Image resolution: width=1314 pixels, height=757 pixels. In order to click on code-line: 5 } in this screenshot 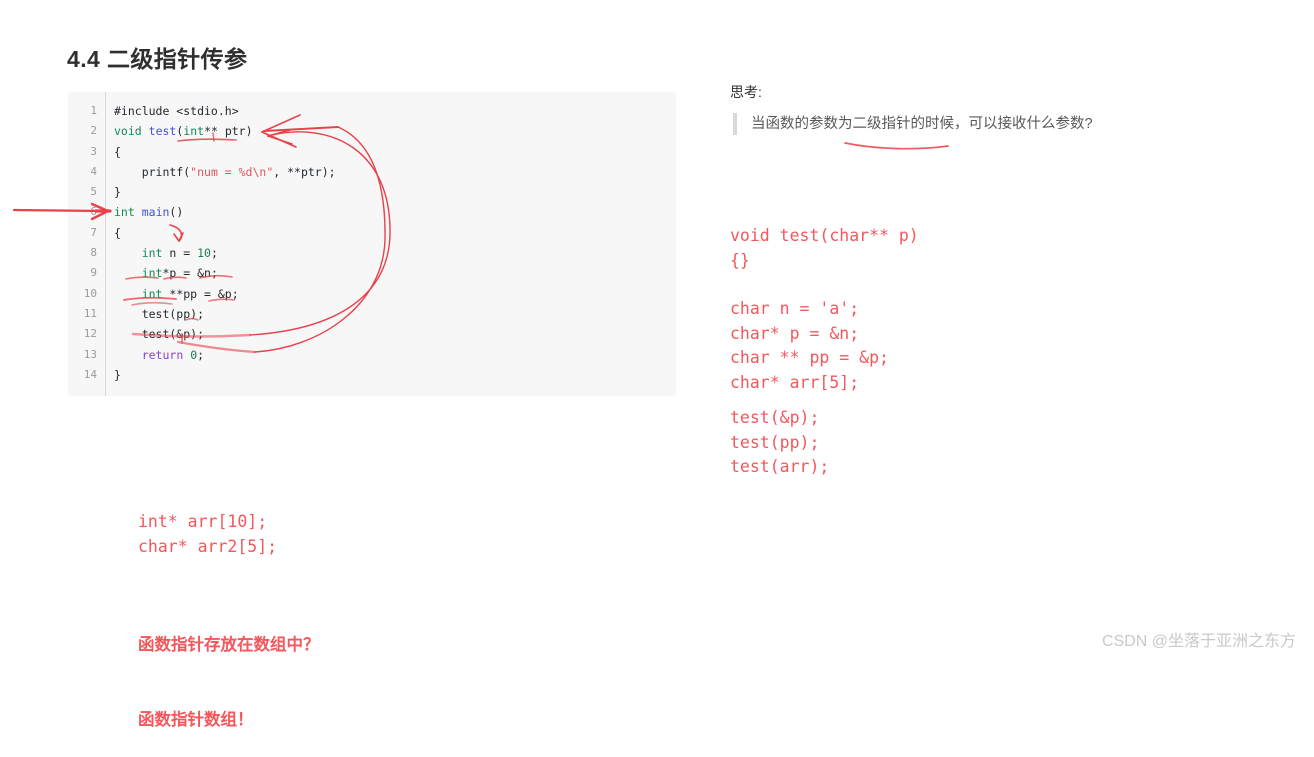, I will do `click(372, 192)`.